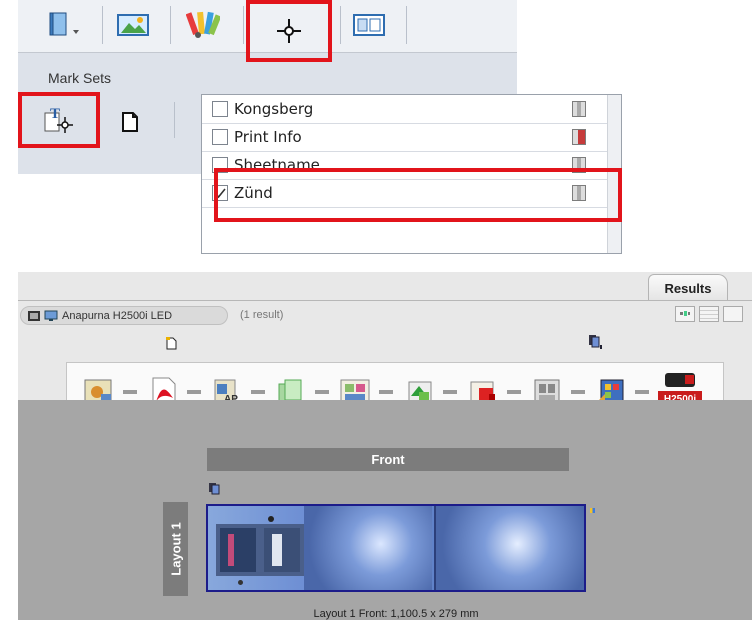  Describe the element at coordinates (262, 315) in the screenshot. I see `result-count: (1 result)` at that location.